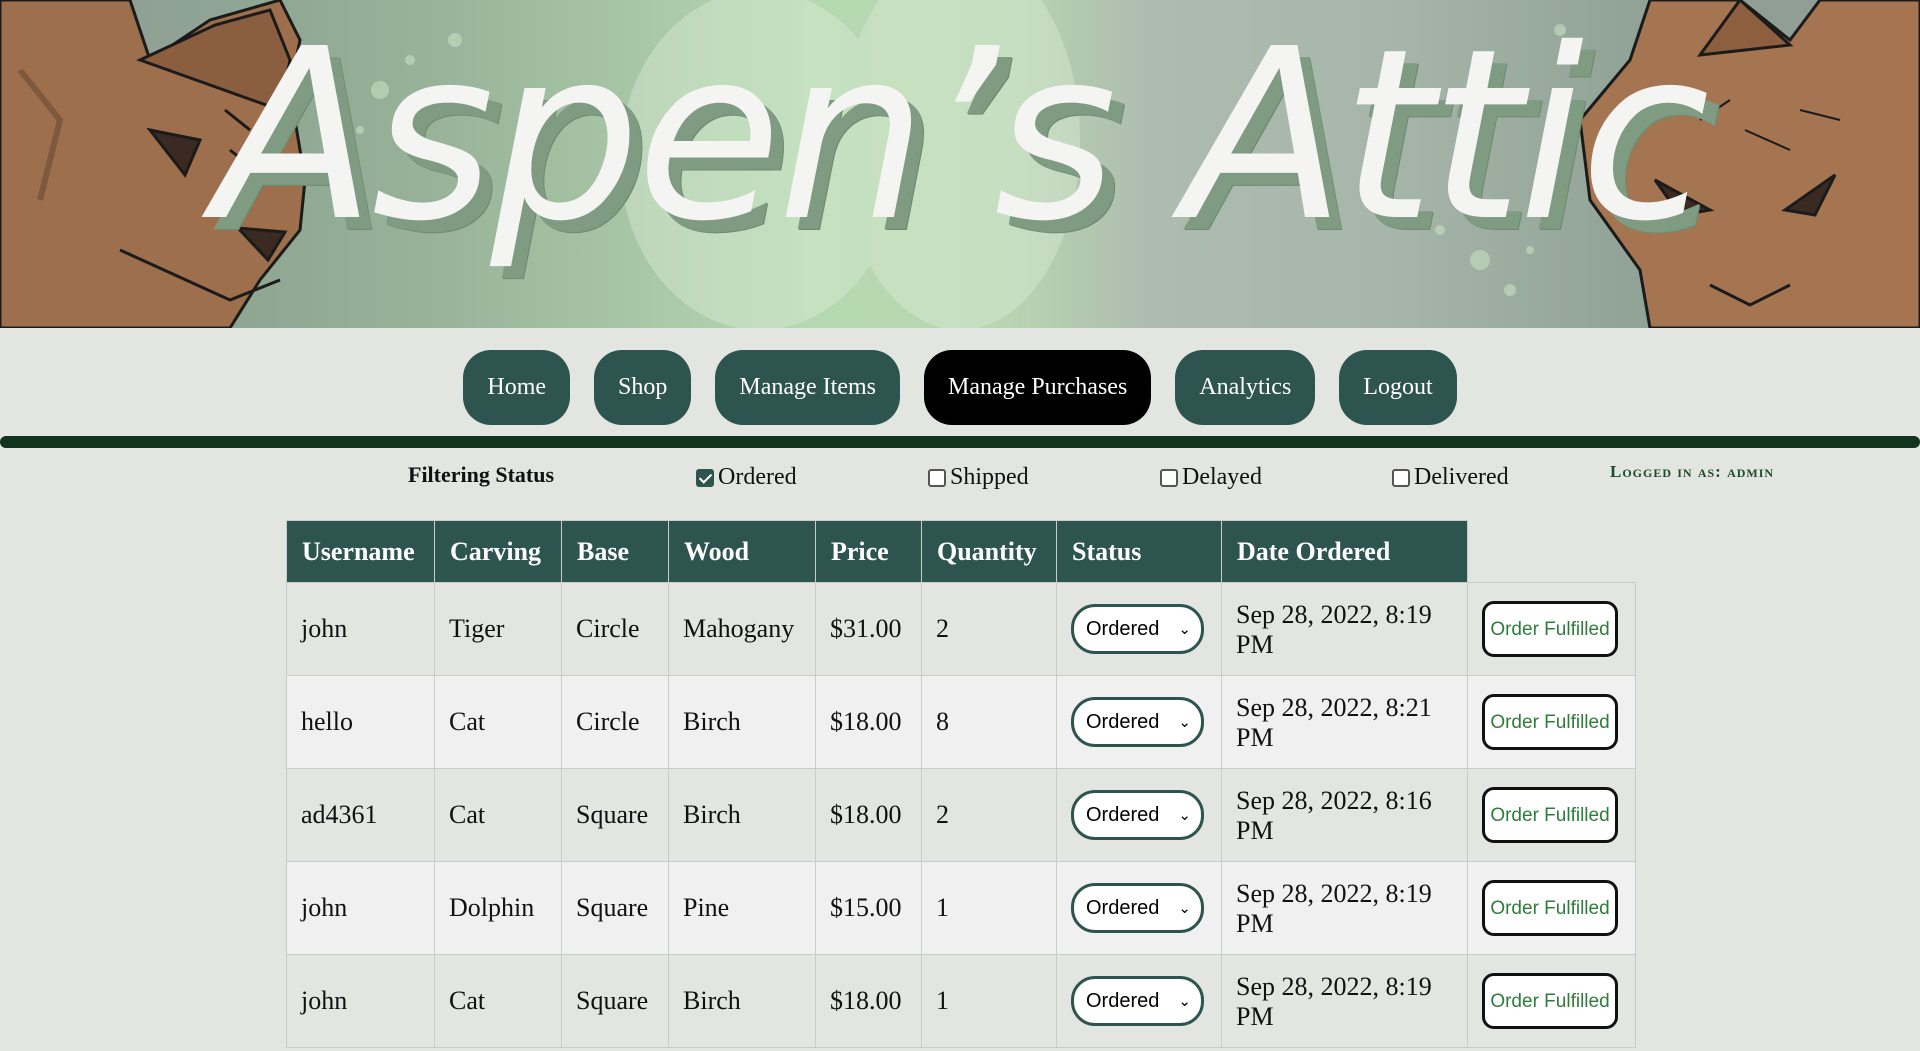  What do you see at coordinates (705, 477) in the screenshot?
I see `filter-ordered-checkbox` at bounding box center [705, 477].